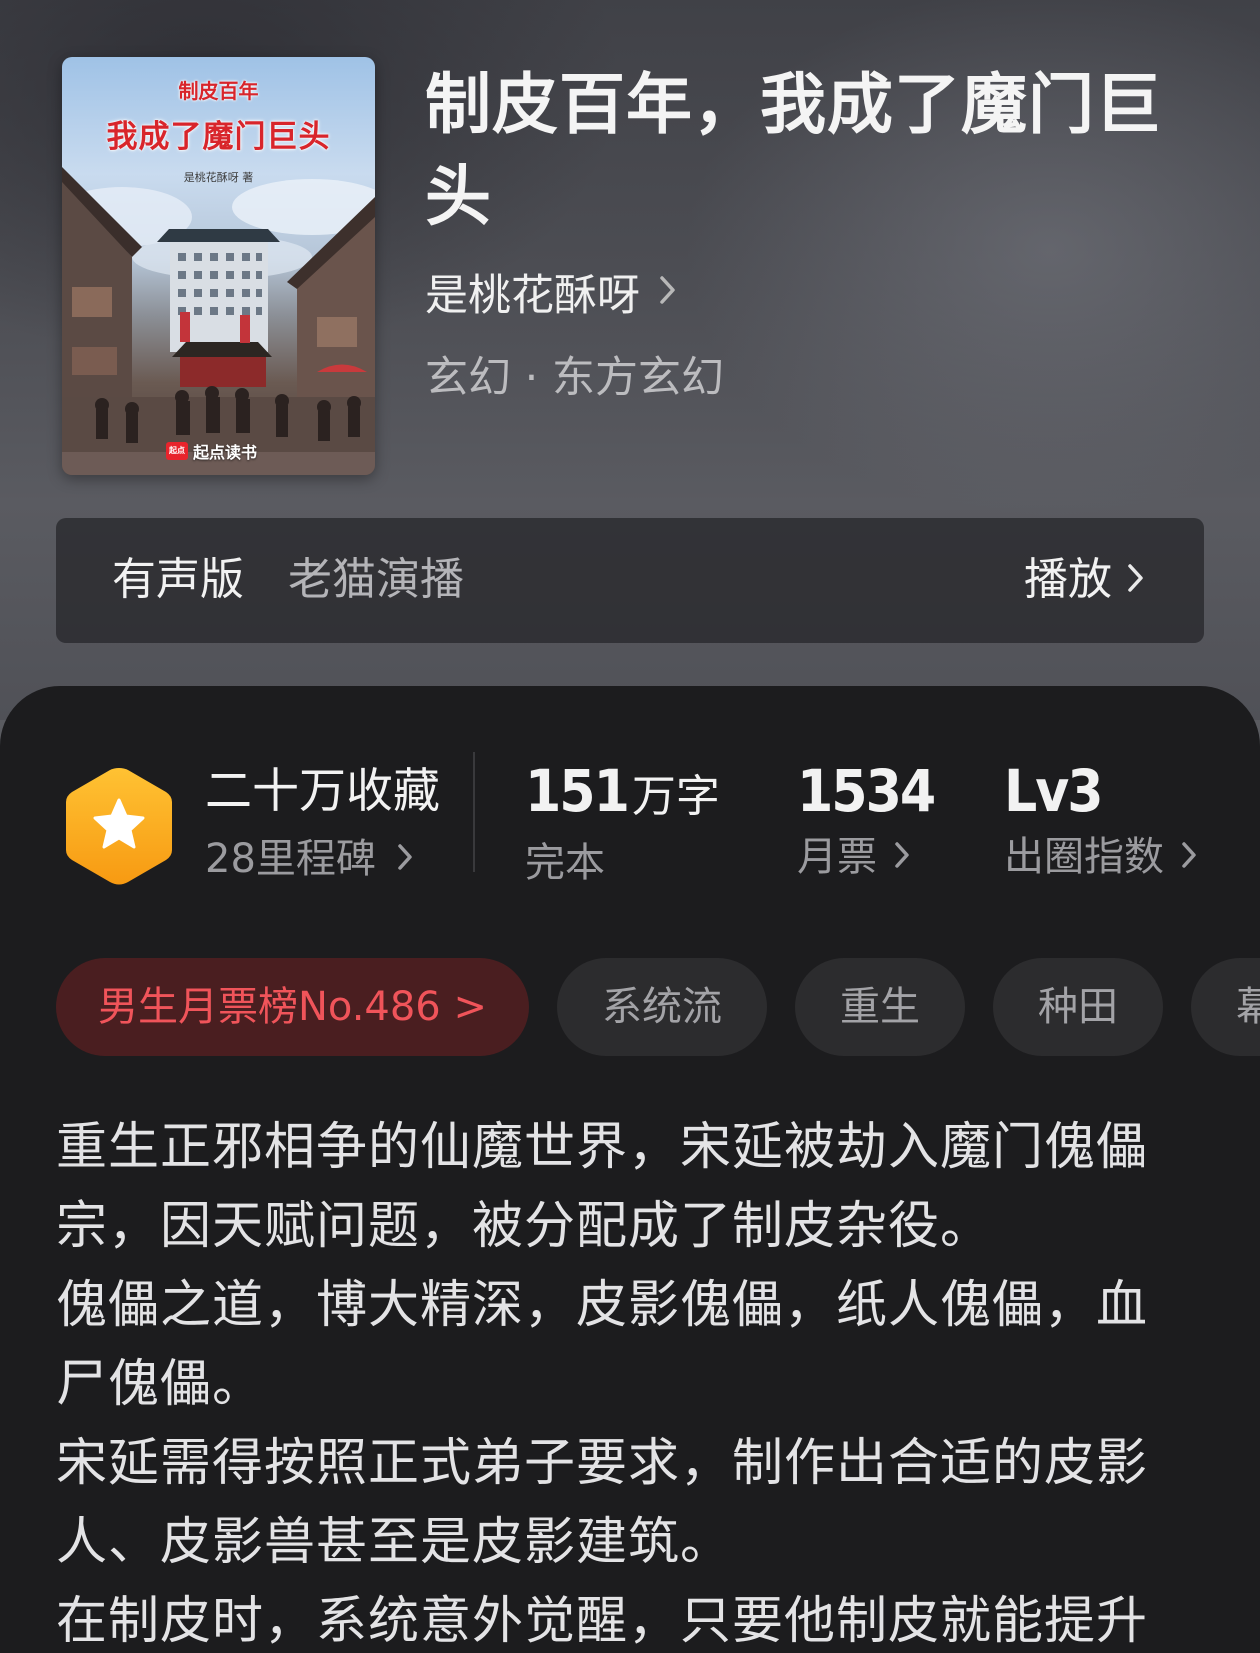  I want to click on popularity-index-stat: Lv3 出圈指数, so click(1101, 821).